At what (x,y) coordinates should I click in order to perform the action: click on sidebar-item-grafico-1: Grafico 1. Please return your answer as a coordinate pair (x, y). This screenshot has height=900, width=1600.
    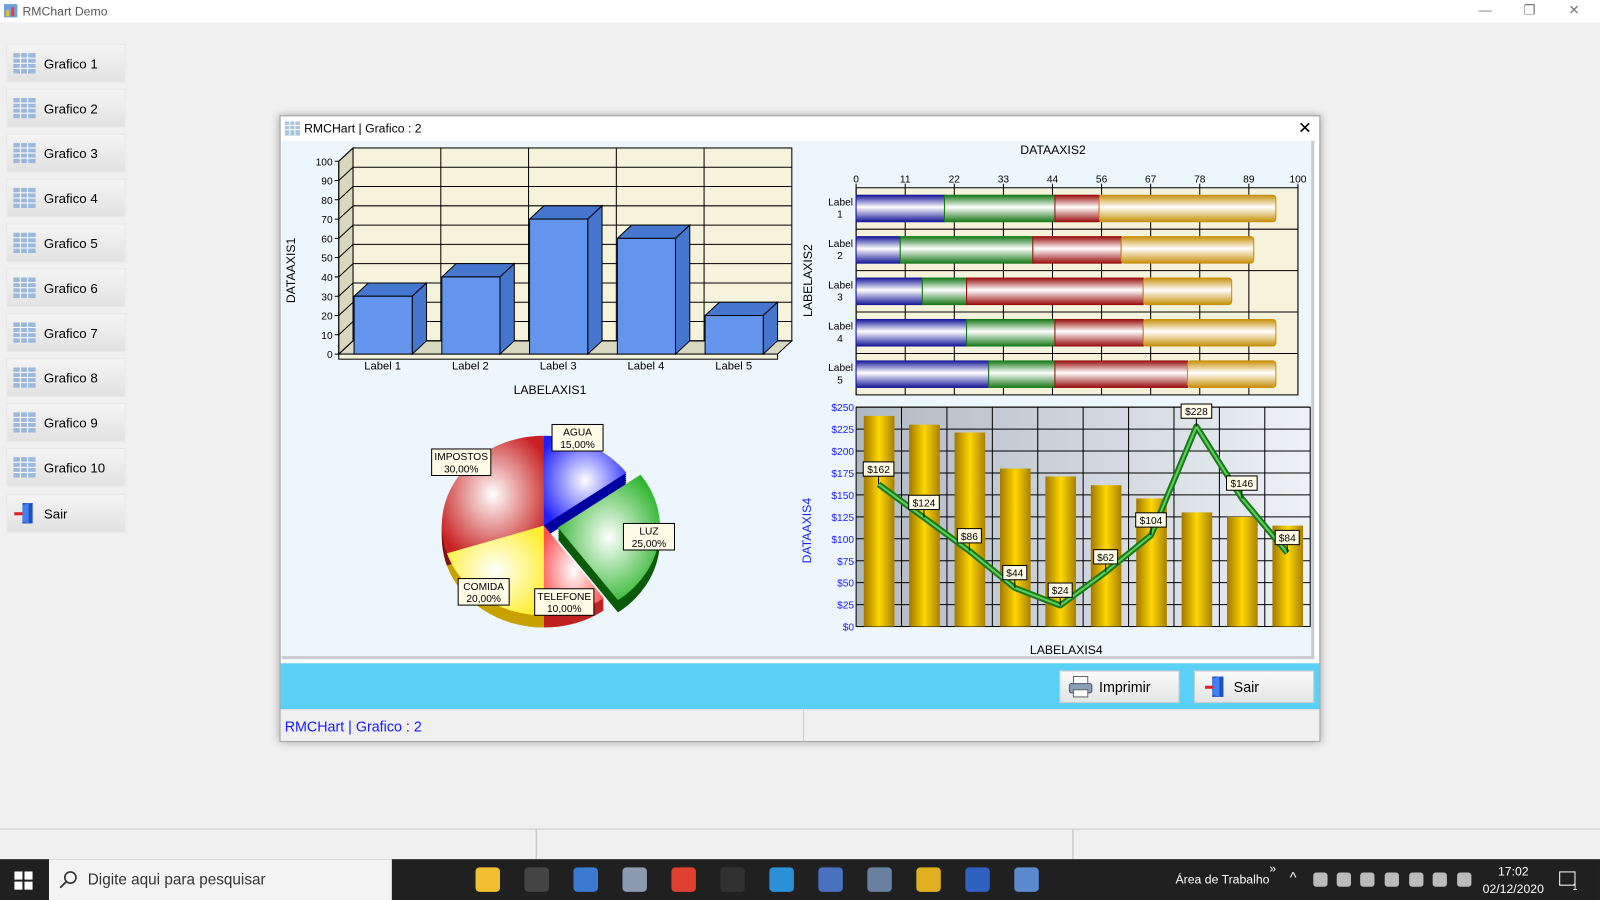
    Looking at the image, I should click on (66, 63).